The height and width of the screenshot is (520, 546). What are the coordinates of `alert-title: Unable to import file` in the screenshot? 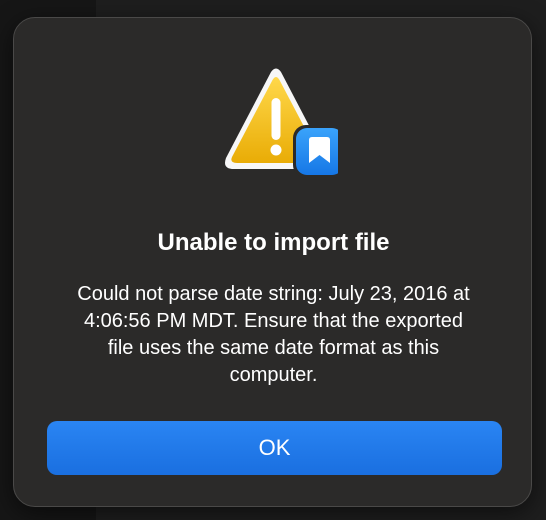 It's located at (273, 242).